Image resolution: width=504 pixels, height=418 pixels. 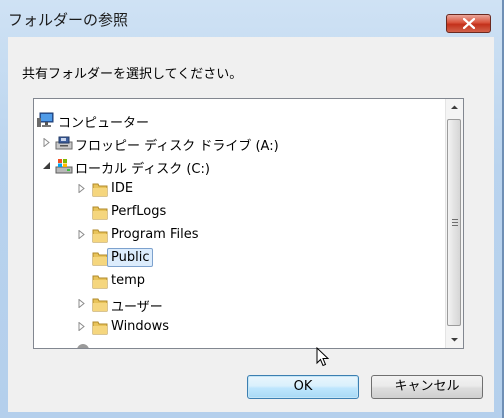 What do you see at coordinates (142, 169) in the screenshot?
I see `tree-item-label: ローカル ディスク (C:)` at bounding box center [142, 169].